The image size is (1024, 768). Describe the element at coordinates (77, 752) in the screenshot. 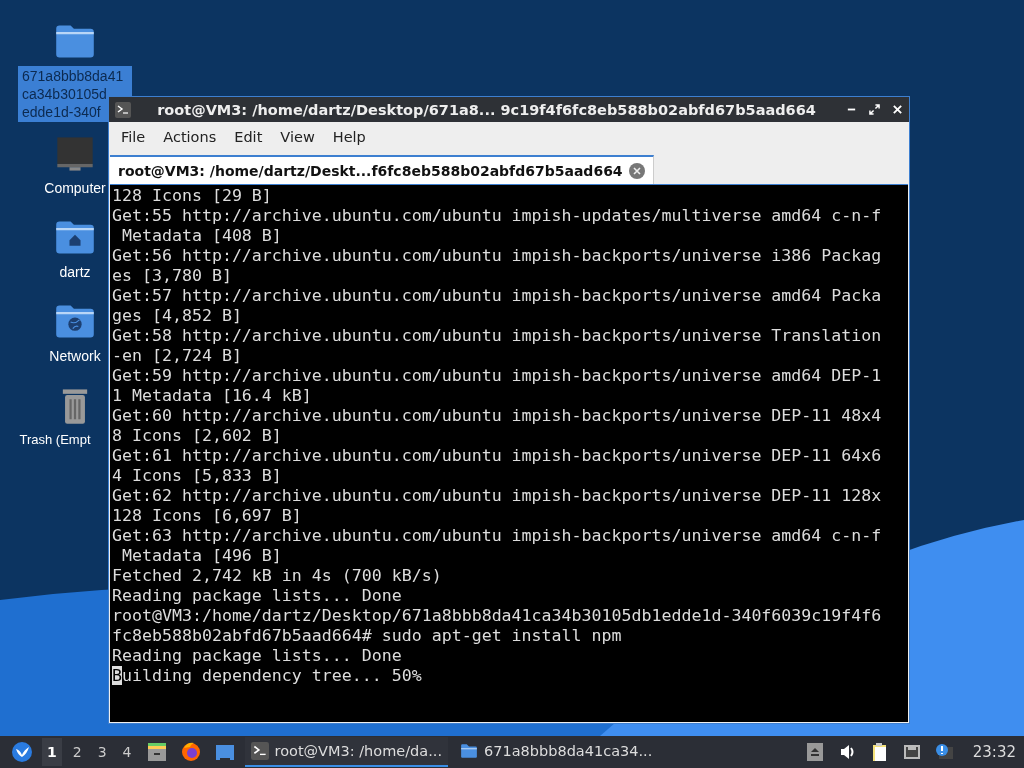

I see `workspace-button: 2` at that location.